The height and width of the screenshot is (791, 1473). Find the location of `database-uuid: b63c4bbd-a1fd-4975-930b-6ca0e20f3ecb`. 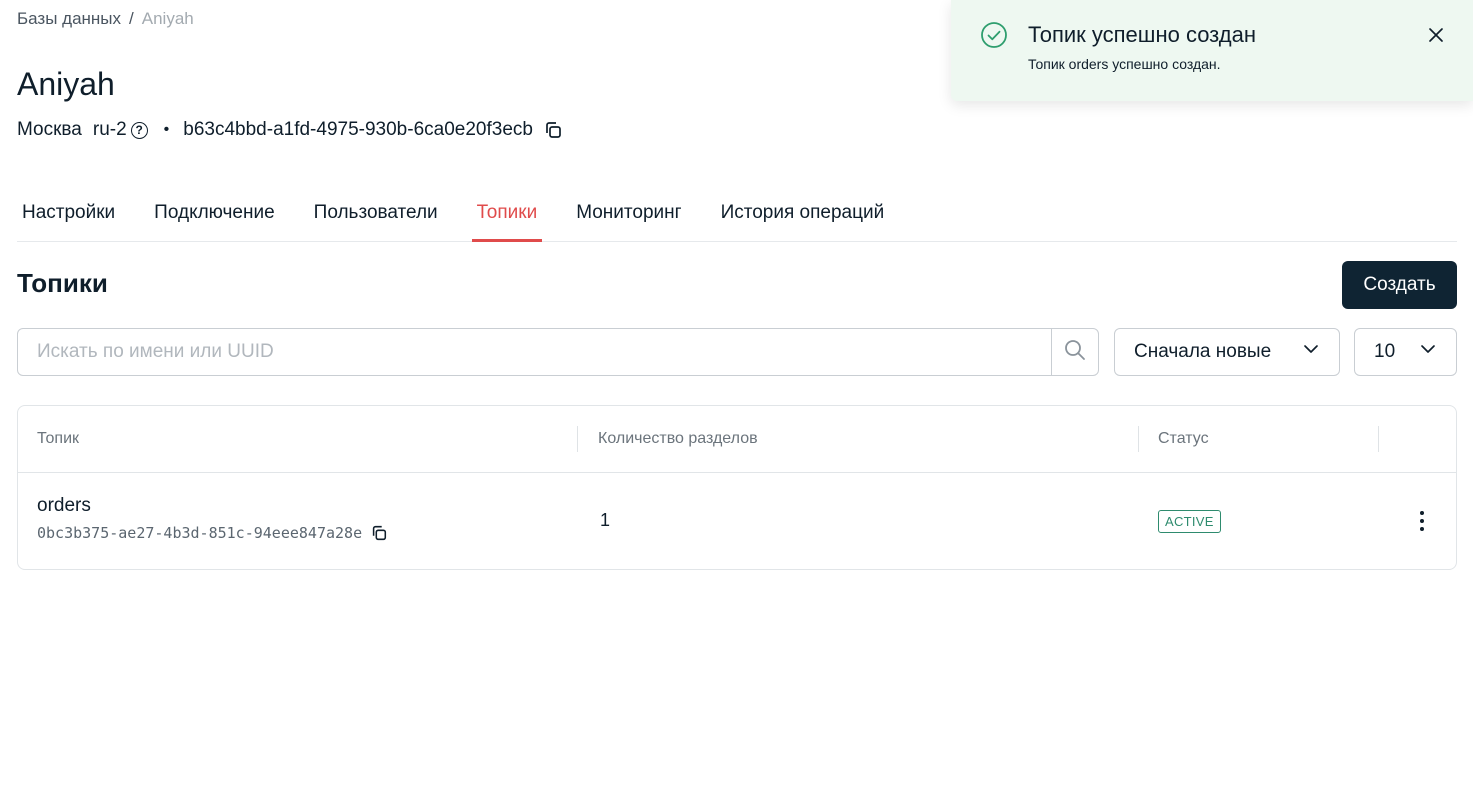

database-uuid: b63c4bbd-a1fd-4975-930b-6ca0e20f3ecb is located at coordinates (358, 129).